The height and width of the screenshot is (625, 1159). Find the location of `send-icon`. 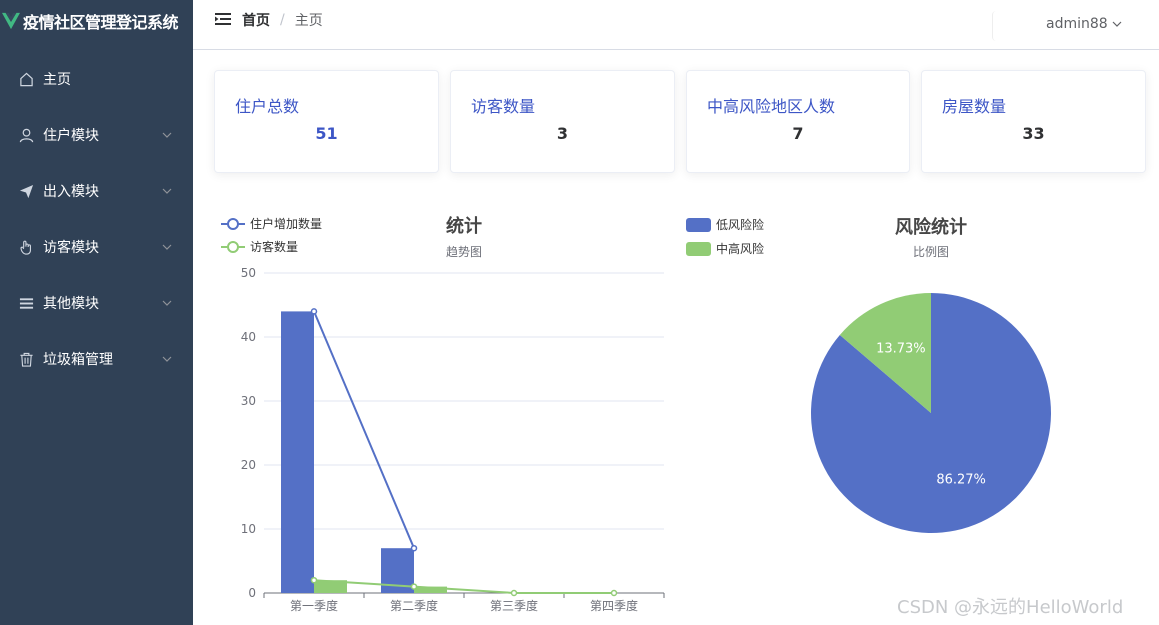

send-icon is located at coordinates (26, 191).